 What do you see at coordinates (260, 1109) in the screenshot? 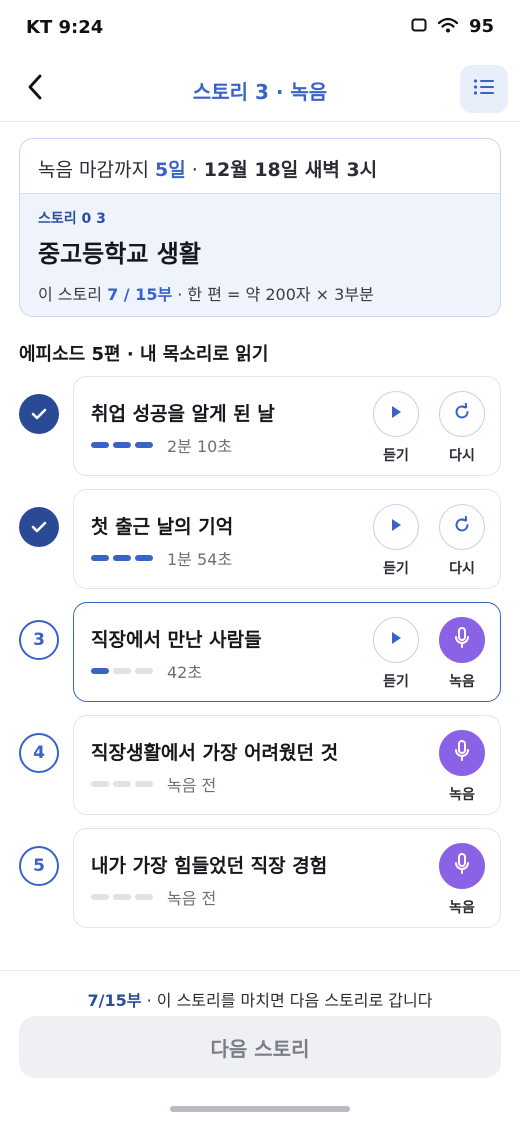
I see `home-indicator` at bounding box center [260, 1109].